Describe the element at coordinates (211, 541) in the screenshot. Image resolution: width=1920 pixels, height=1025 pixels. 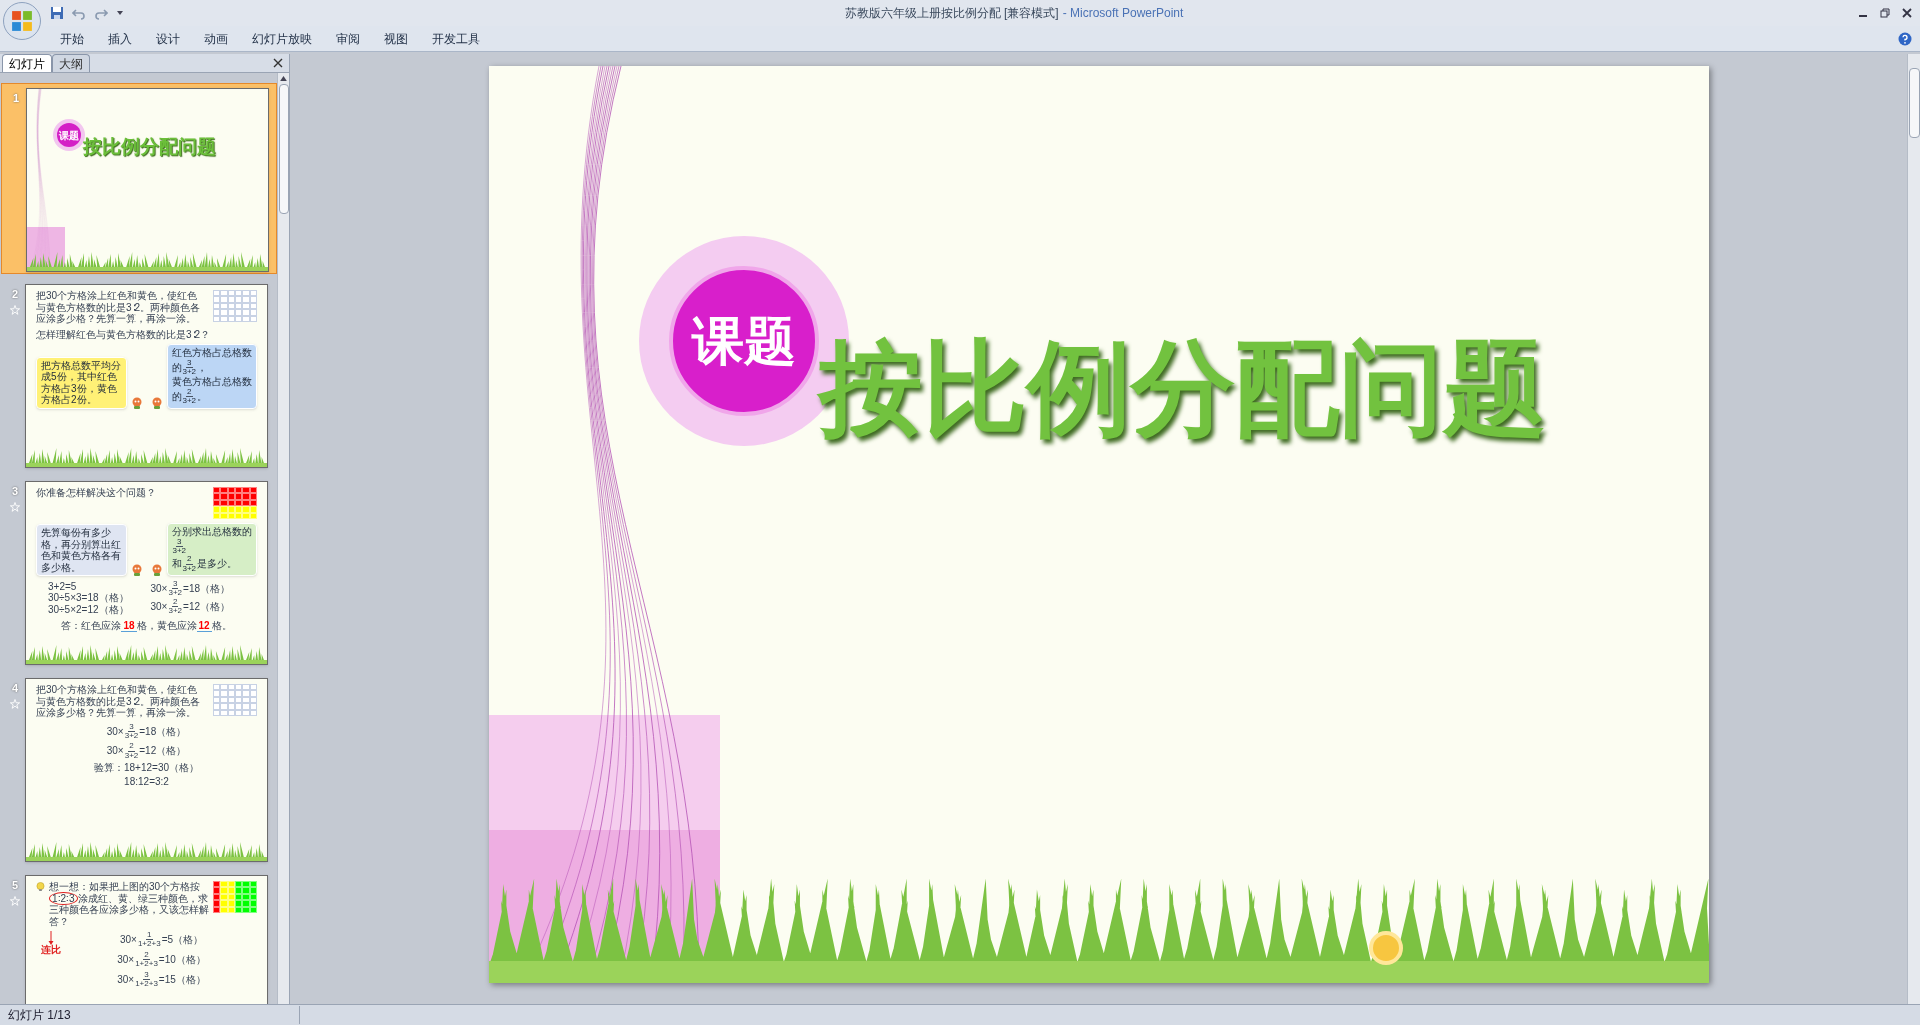
I see `bubble-text: 分别求出总格数的 3 3+2` at that location.